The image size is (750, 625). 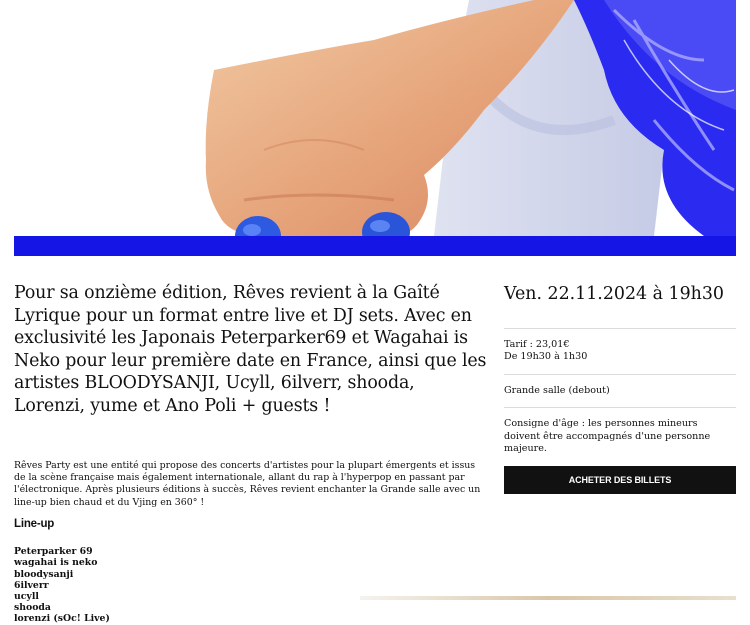 I want to click on event-date: Ven. 22.11.2024 à 19h30, so click(x=614, y=294).